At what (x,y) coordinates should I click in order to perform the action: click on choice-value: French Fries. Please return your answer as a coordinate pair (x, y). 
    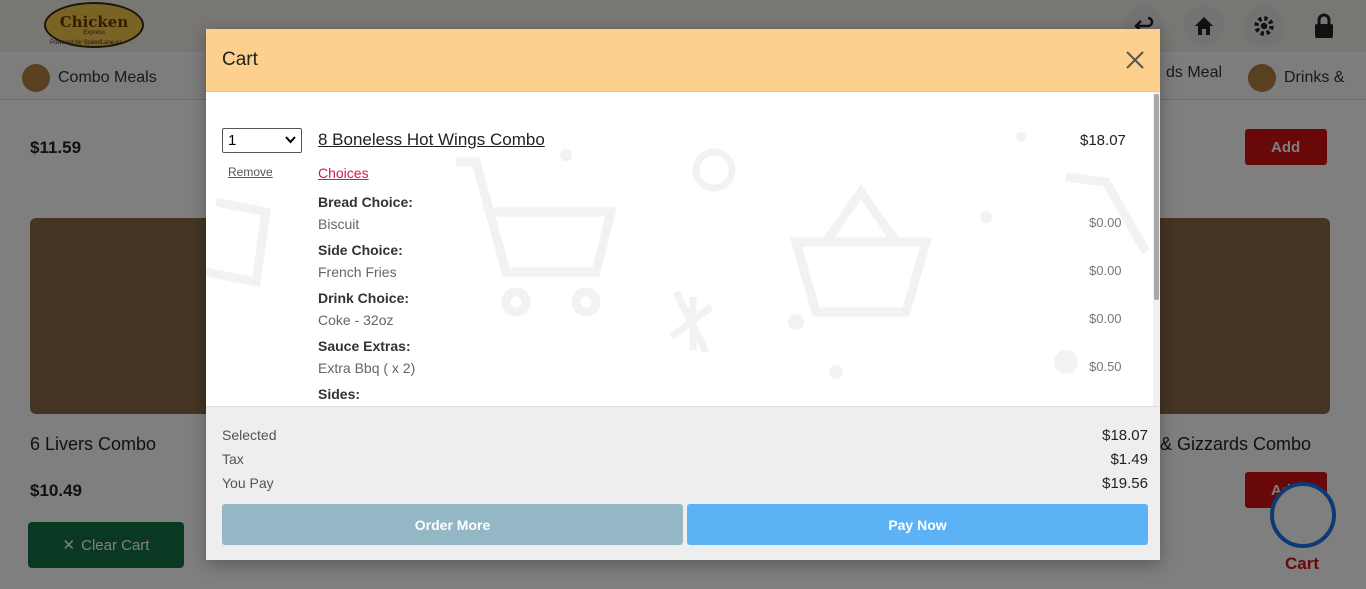
    Looking at the image, I should click on (357, 272).